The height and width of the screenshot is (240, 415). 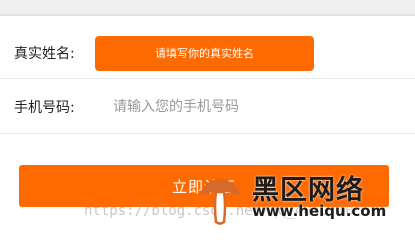 What do you see at coordinates (44, 107) in the screenshot?
I see `phone-label: 手机号码:` at bounding box center [44, 107].